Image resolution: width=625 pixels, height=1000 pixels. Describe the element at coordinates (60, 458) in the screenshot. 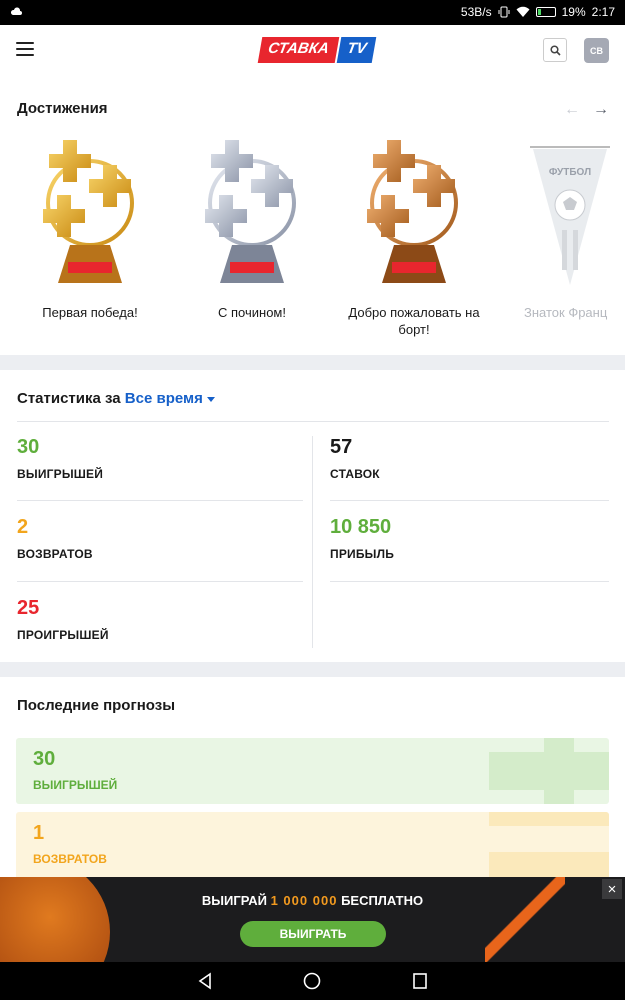

I see `stat-wins: 30 ВЫИГРЫШЕЙ` at that location.